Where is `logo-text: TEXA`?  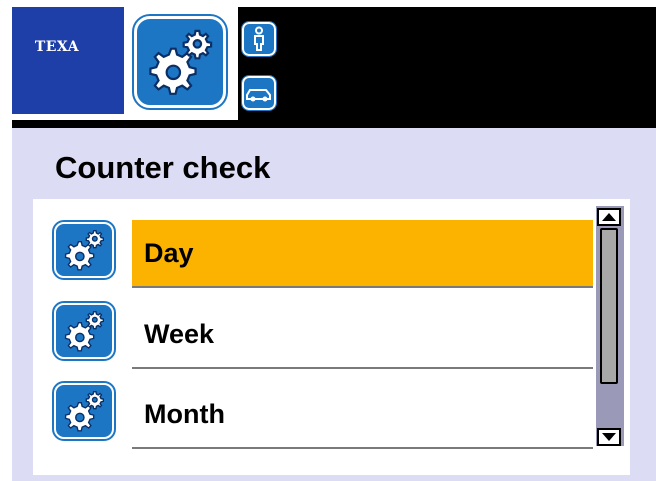
logo-text: TEXA is located at coordinates (57, 46).